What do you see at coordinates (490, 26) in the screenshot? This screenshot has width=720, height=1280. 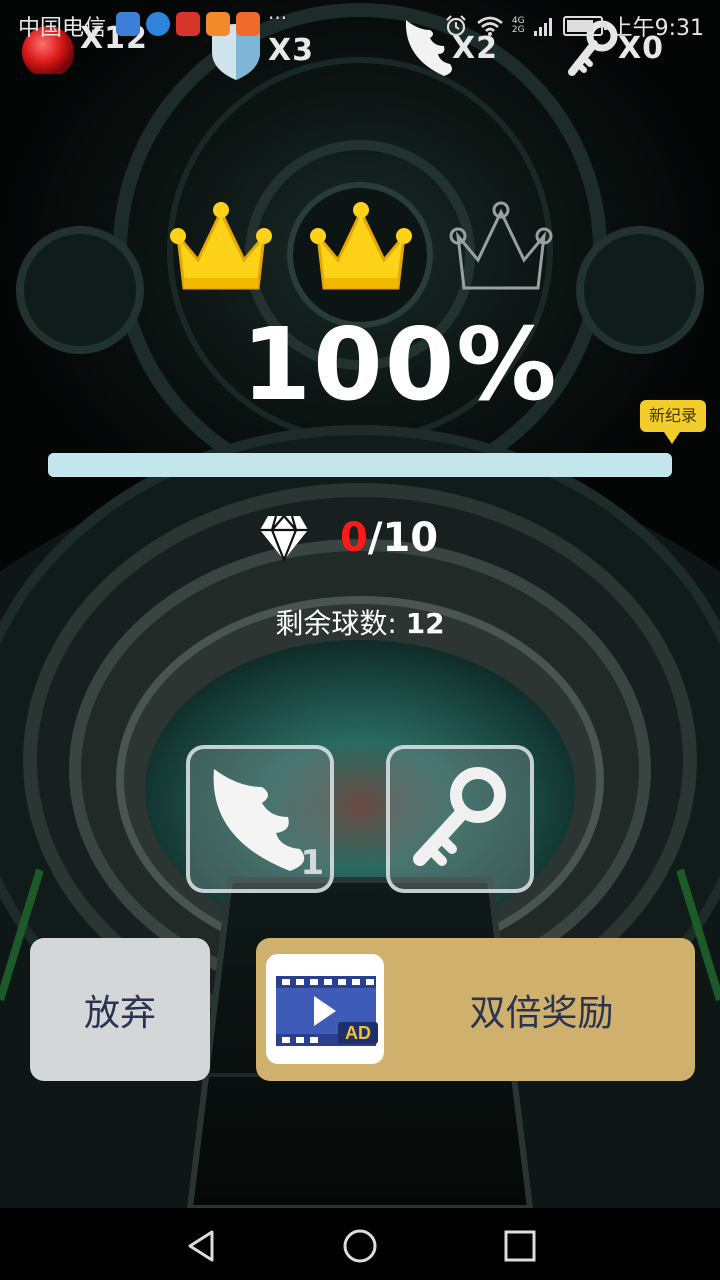 I see `wifi-icon` at bounding box center [490, 26].